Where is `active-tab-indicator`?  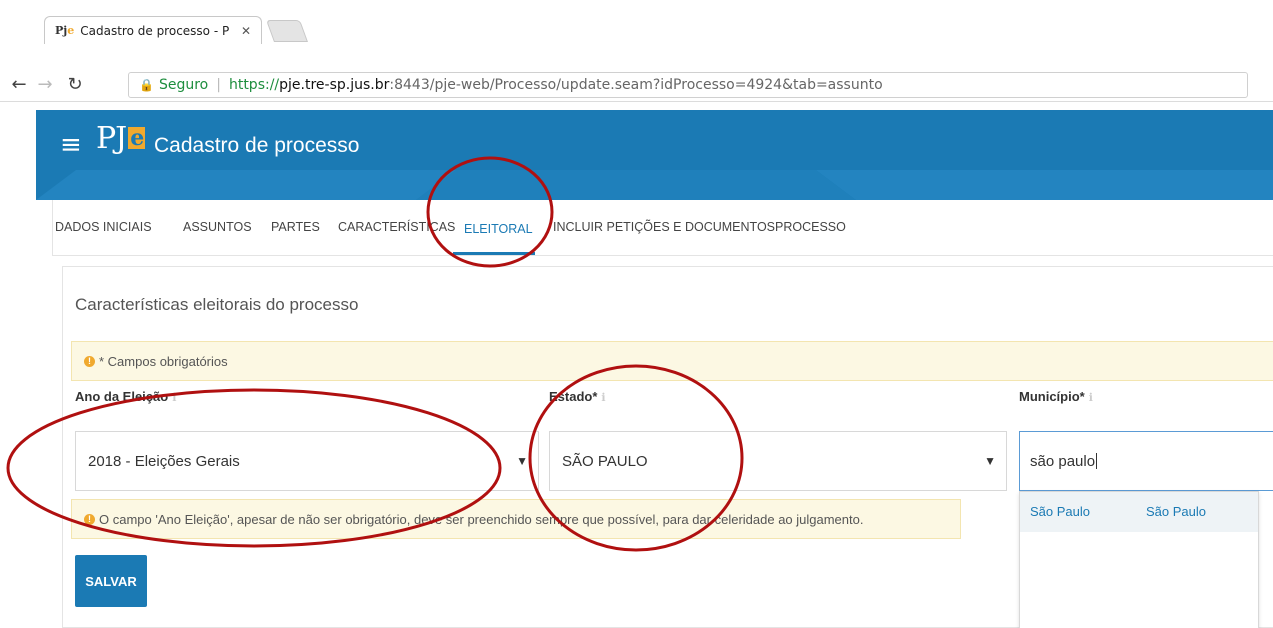 active-tab-indicator is located at coordinates (494, 253).